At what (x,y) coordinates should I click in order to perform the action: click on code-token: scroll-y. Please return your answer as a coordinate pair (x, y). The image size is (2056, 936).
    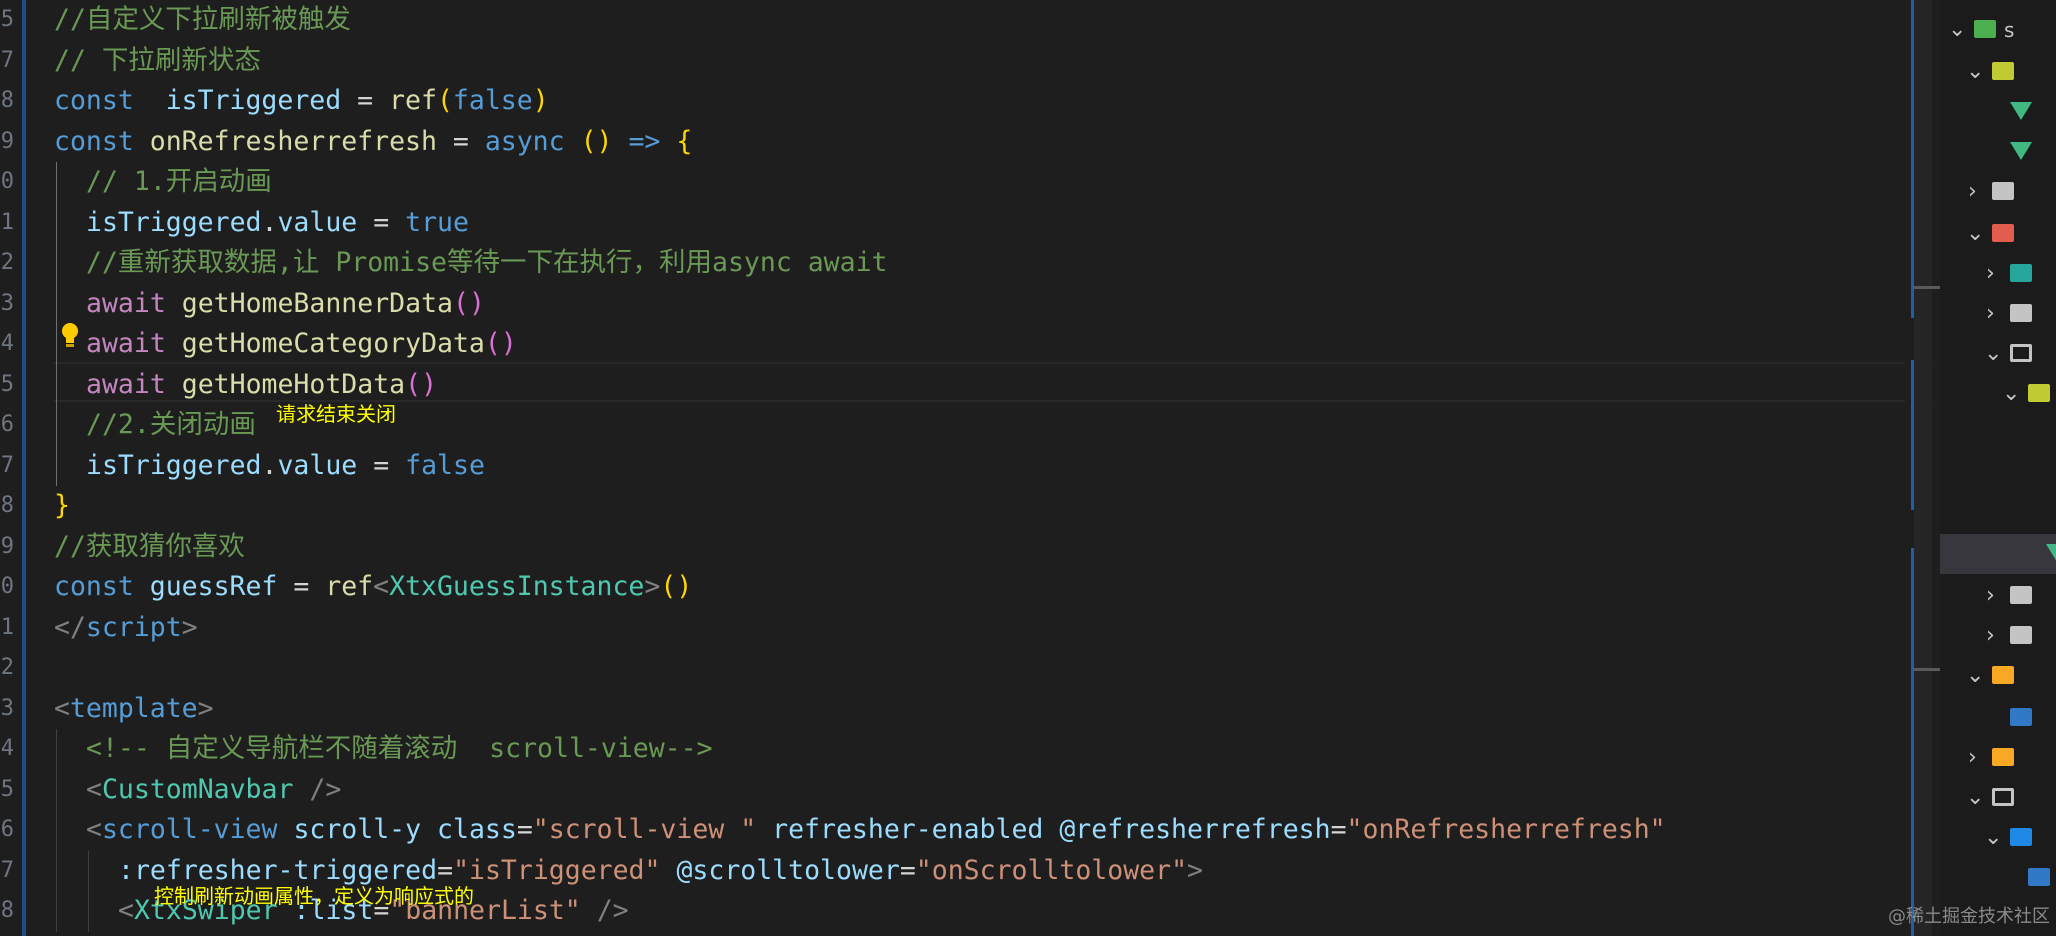
    Looking at the image, I should click on (357, 829).